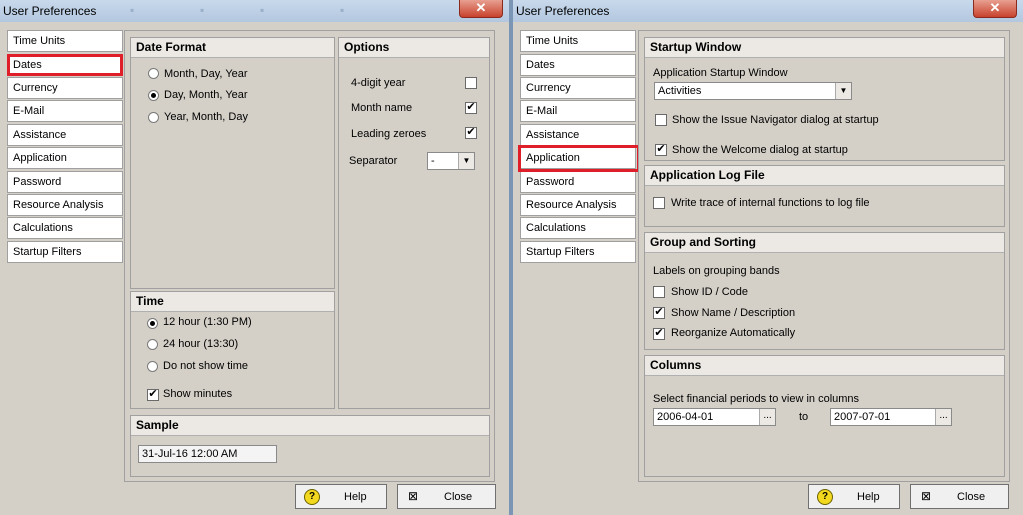  What do you see at coordinates (862, 417) in the screenshot?
I see `period-to-value: 2007-07-01` at bounding box center [862, 417].